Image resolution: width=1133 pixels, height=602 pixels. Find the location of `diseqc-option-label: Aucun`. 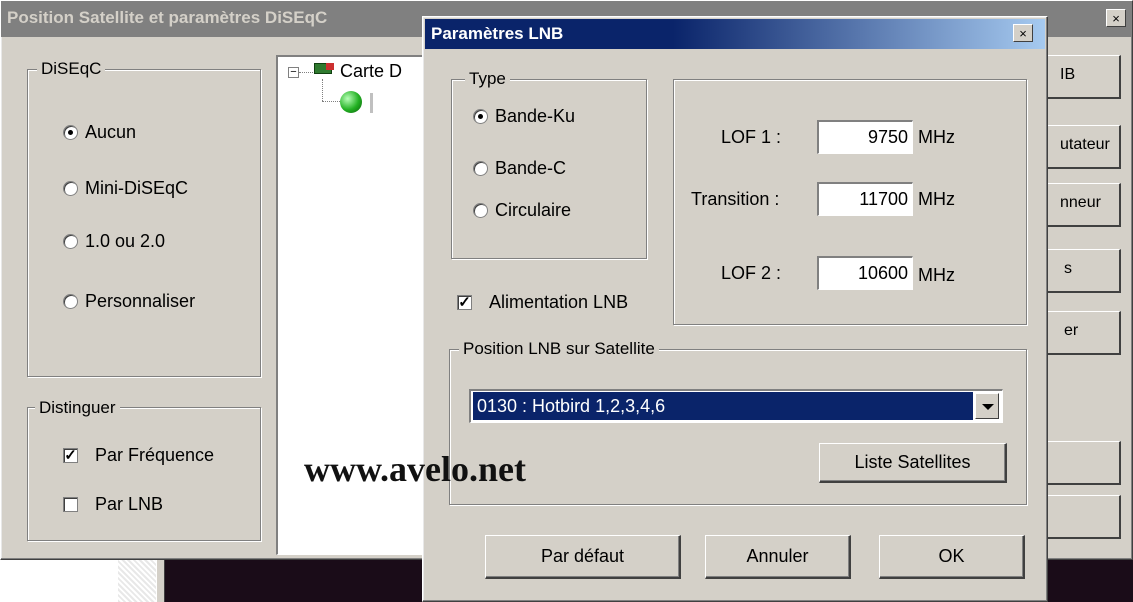

diseqc-option-label: Aucun is located at coordinates (111, 132).